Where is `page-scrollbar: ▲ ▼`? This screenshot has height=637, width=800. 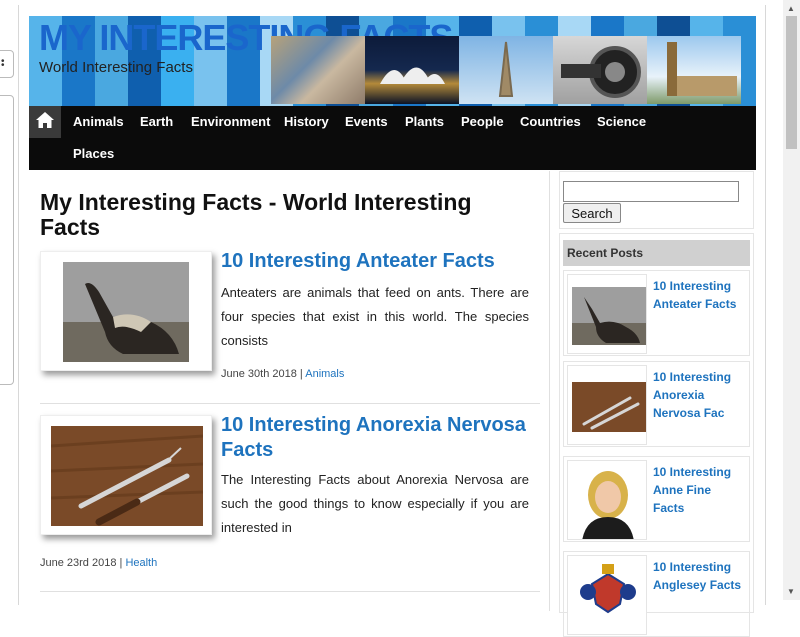 page-scrollbar: ▲ ▼ is located at coordinates (791, 300).